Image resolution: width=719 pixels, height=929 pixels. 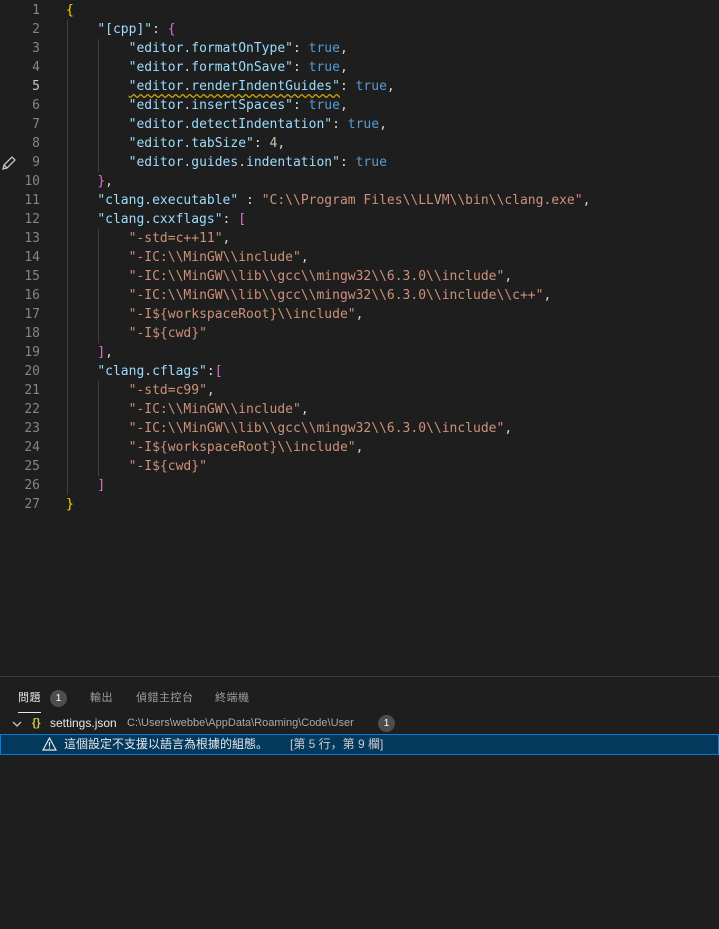 I want to click on code-line: 22 "-IC:\\MinGW\\include",, so click(x=359, y=409).